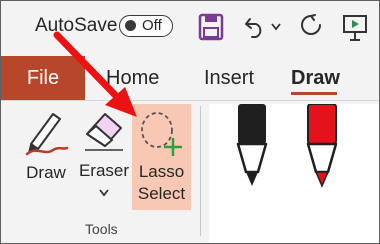 The width and height of the screenshot is (380, 244). I want to click on red-pen-icon, so click(322, 147).